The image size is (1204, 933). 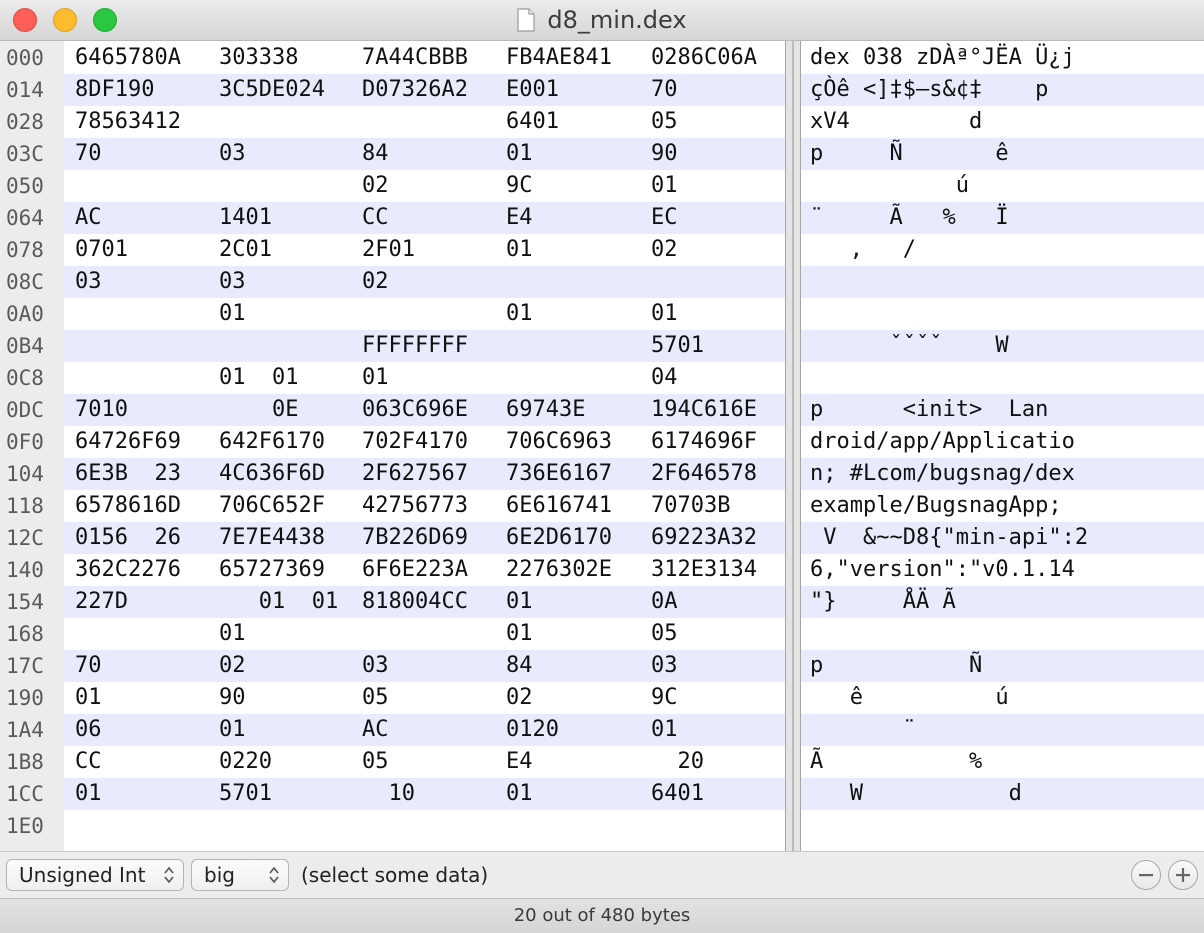 I want to click on ascii-row: p Ñ, so click(x=1002, y=666).